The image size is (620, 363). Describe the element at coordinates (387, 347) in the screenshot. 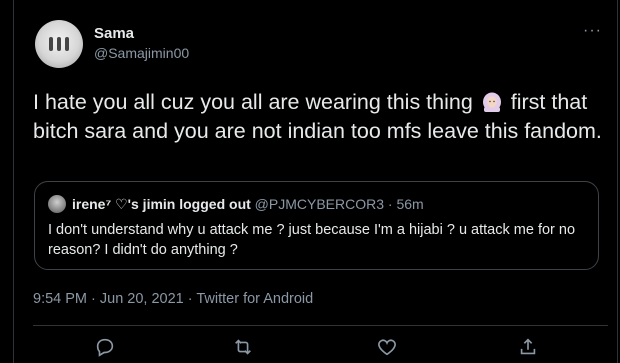

I see `like-icon` at that location.